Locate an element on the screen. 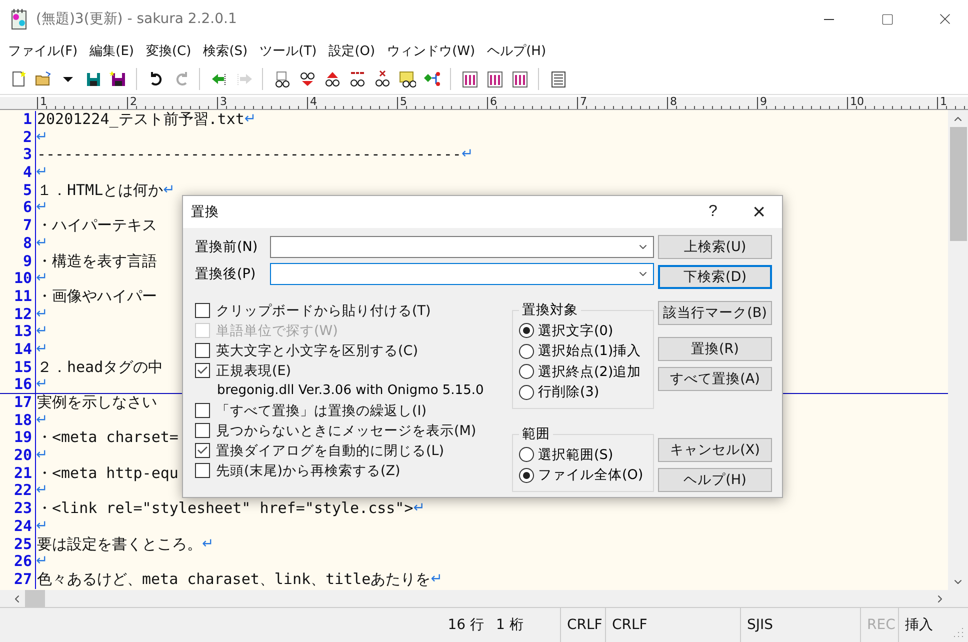 This screenshot has height=642, width=968. radio-label: 選択文字(0) is located at coordinates (576, 331).